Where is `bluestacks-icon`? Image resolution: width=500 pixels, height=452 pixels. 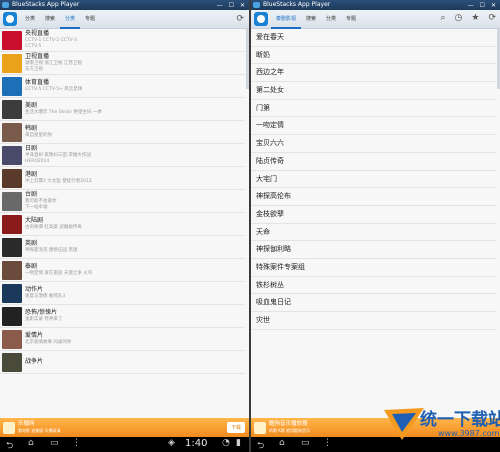
bluestacks-icon is located at coordinates (5, 5).